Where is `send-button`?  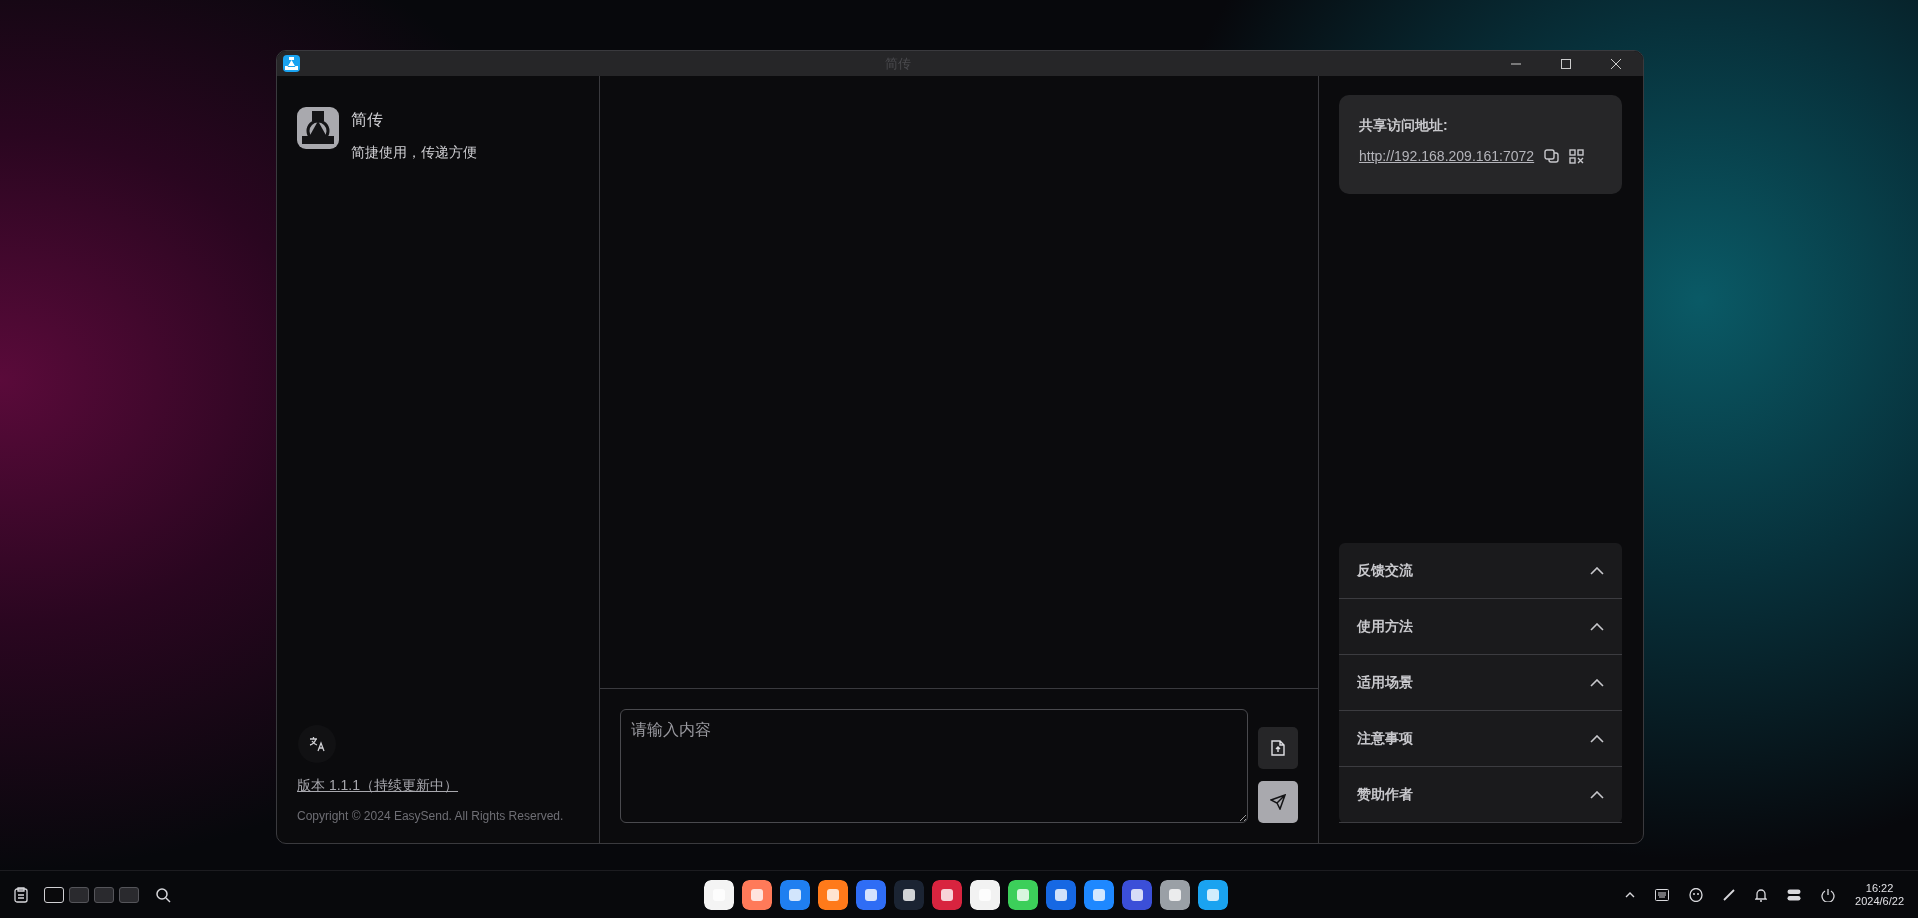 send-button is located at coordinates (1278, 802).